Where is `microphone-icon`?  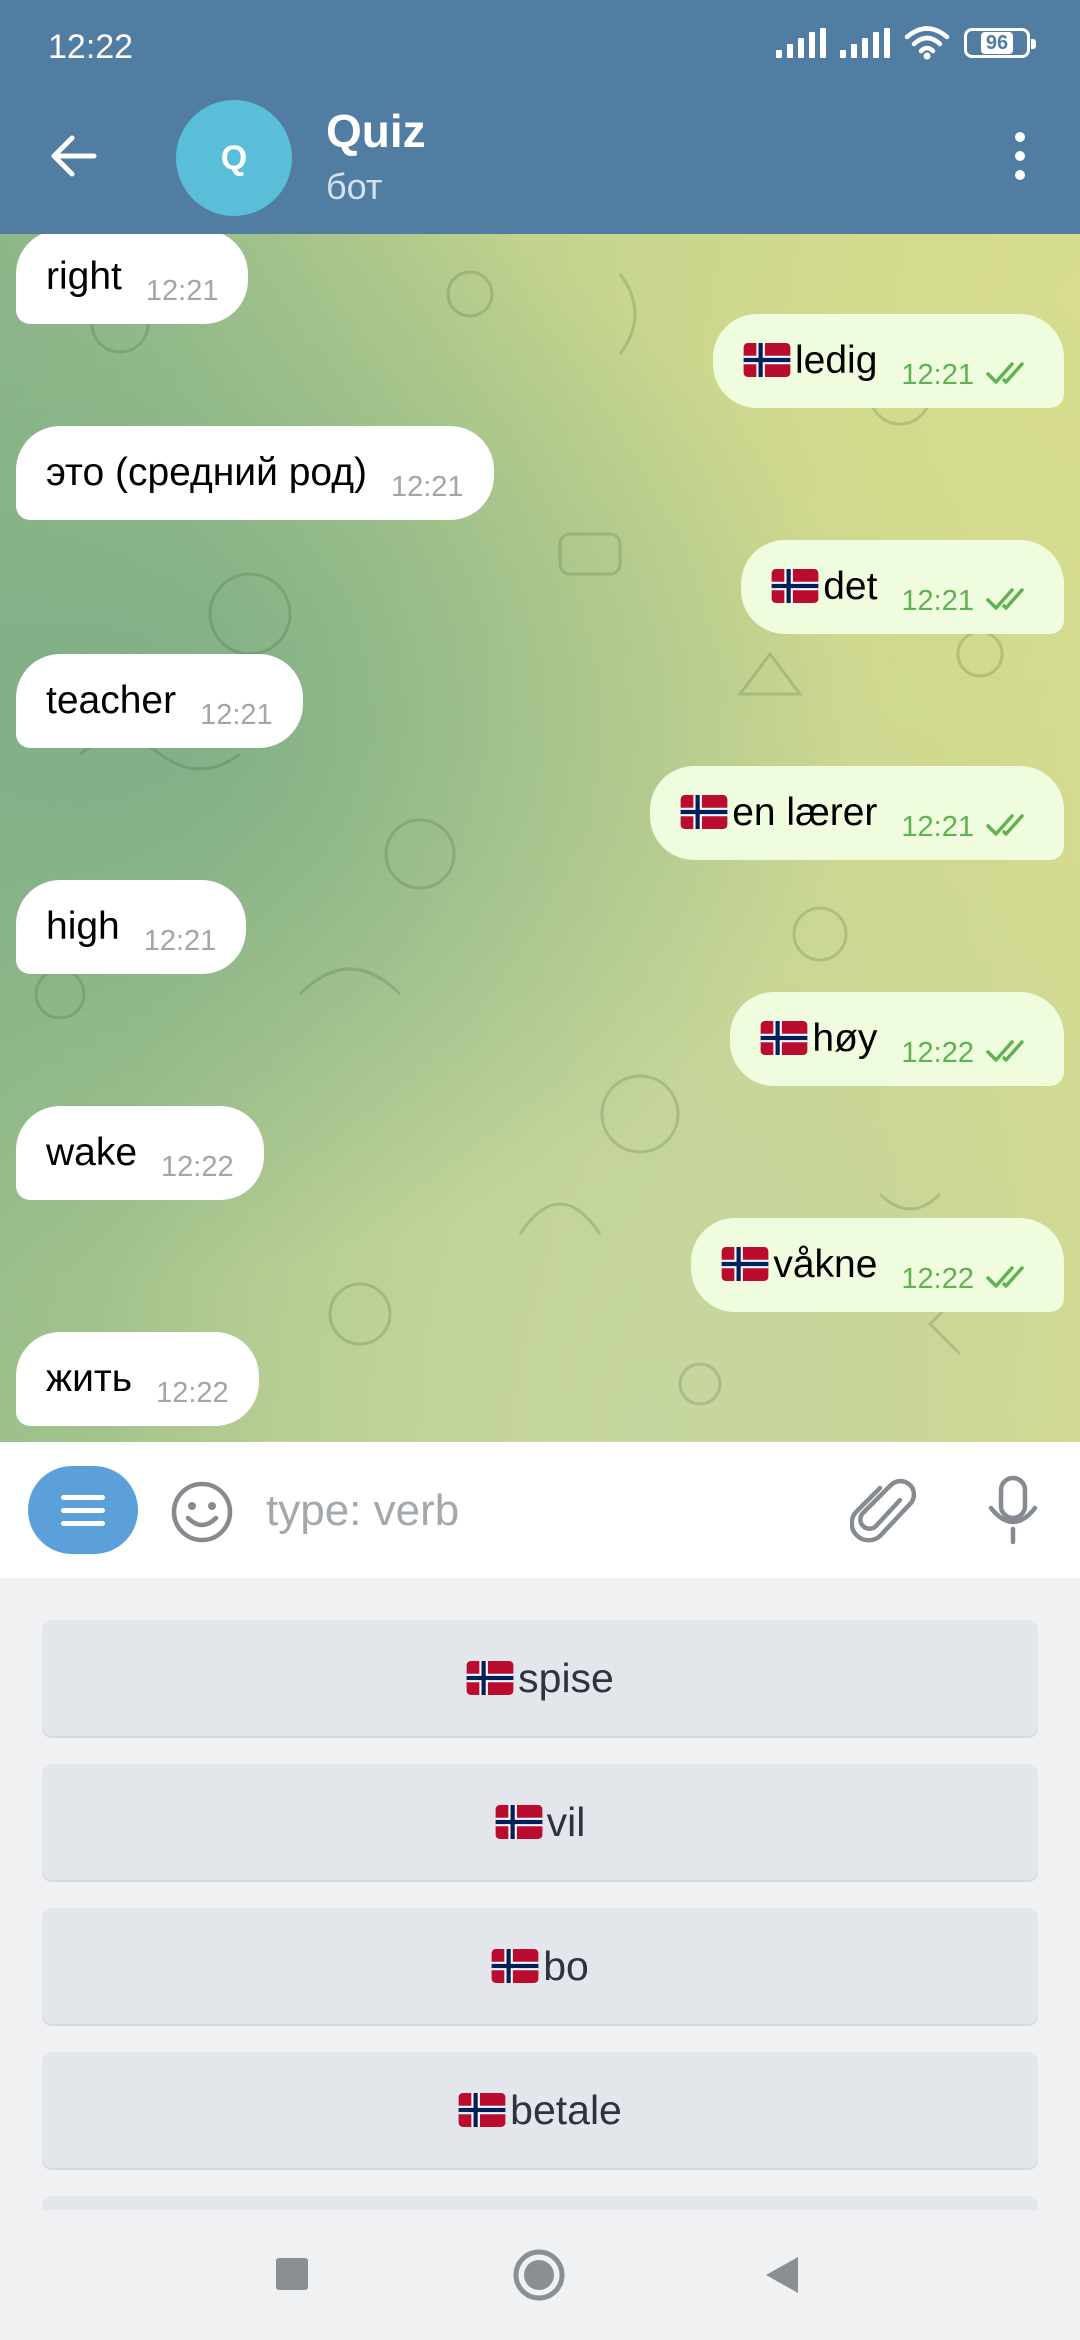
microphone-icon is located at coordinates (1013, 1510).